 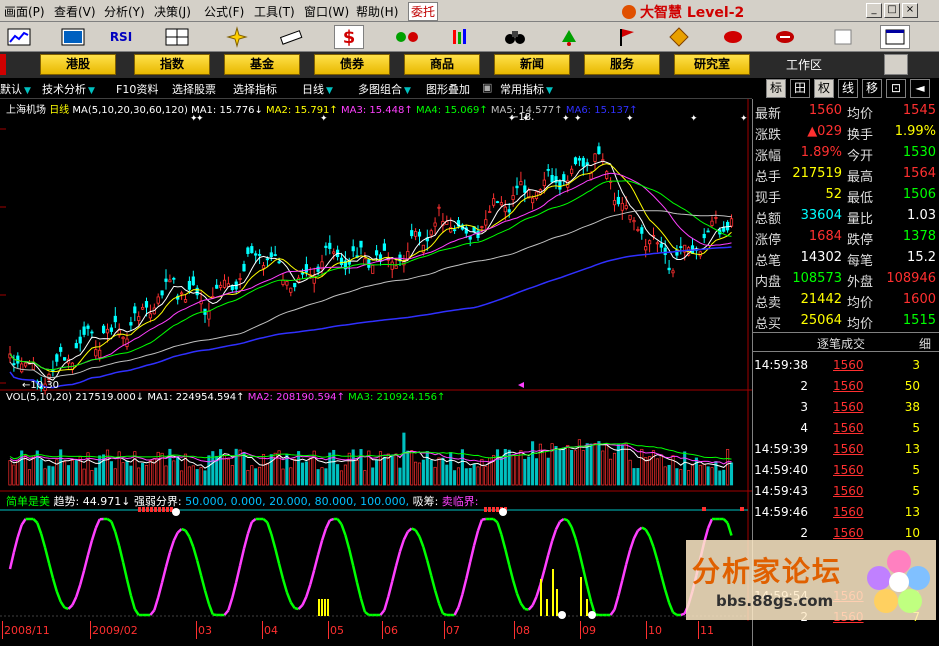 What do you see at coordinates (768, 177) in the screenshot?
I see `quote-label: 总手` at bounding box center [768, 177].